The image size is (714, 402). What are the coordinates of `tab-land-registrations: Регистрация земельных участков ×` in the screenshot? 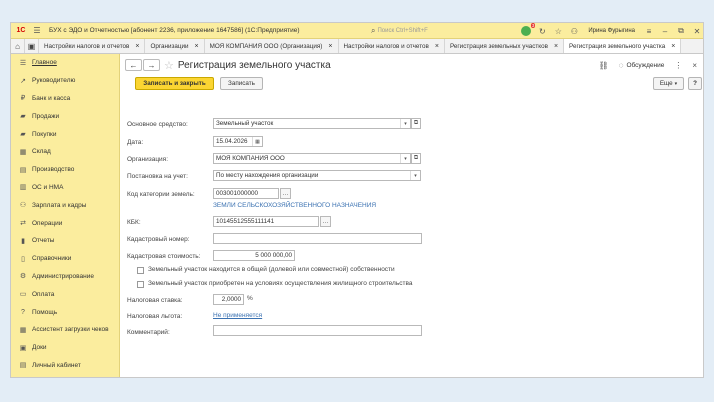 It's located at (505, 46).